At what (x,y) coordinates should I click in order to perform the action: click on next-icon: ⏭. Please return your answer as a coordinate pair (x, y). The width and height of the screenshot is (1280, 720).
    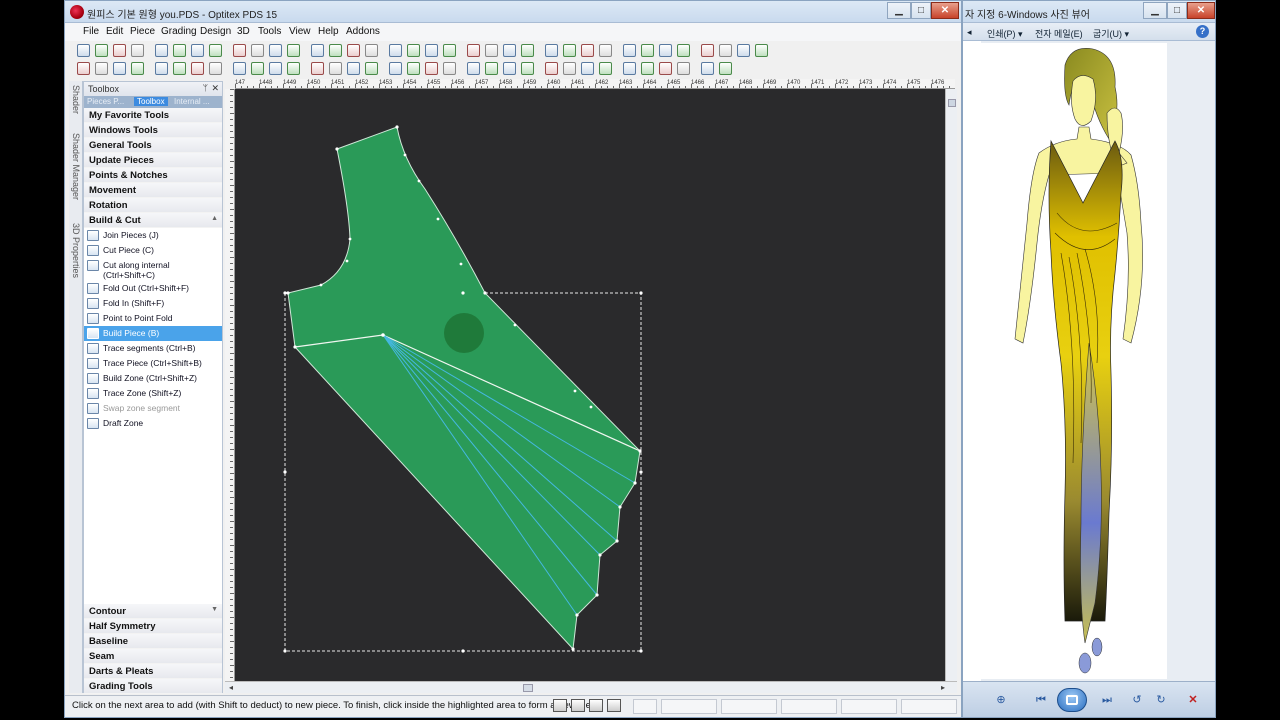
    Looking at the image, I should click on (1107, 700).